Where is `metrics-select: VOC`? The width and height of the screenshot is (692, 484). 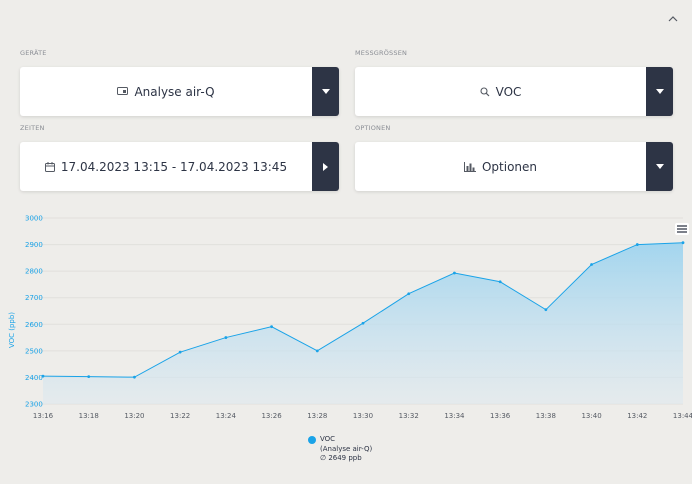 metrics-select: VOC is located at coordinates (514, 91).